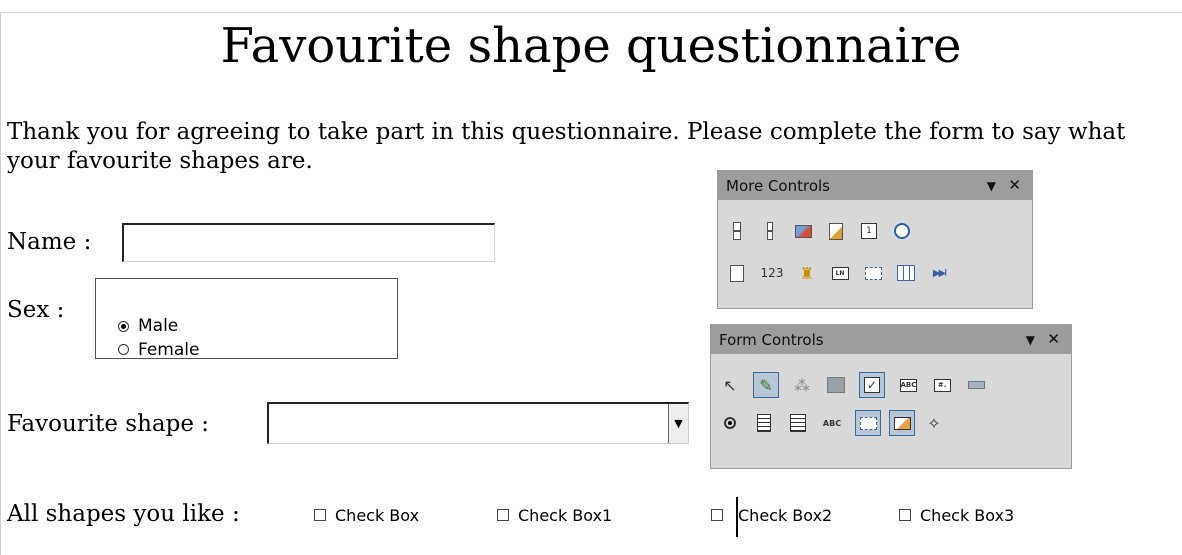 This screenshot has height=555, width=1182. I want to click on grouped-list-icon, so click(873, 273).